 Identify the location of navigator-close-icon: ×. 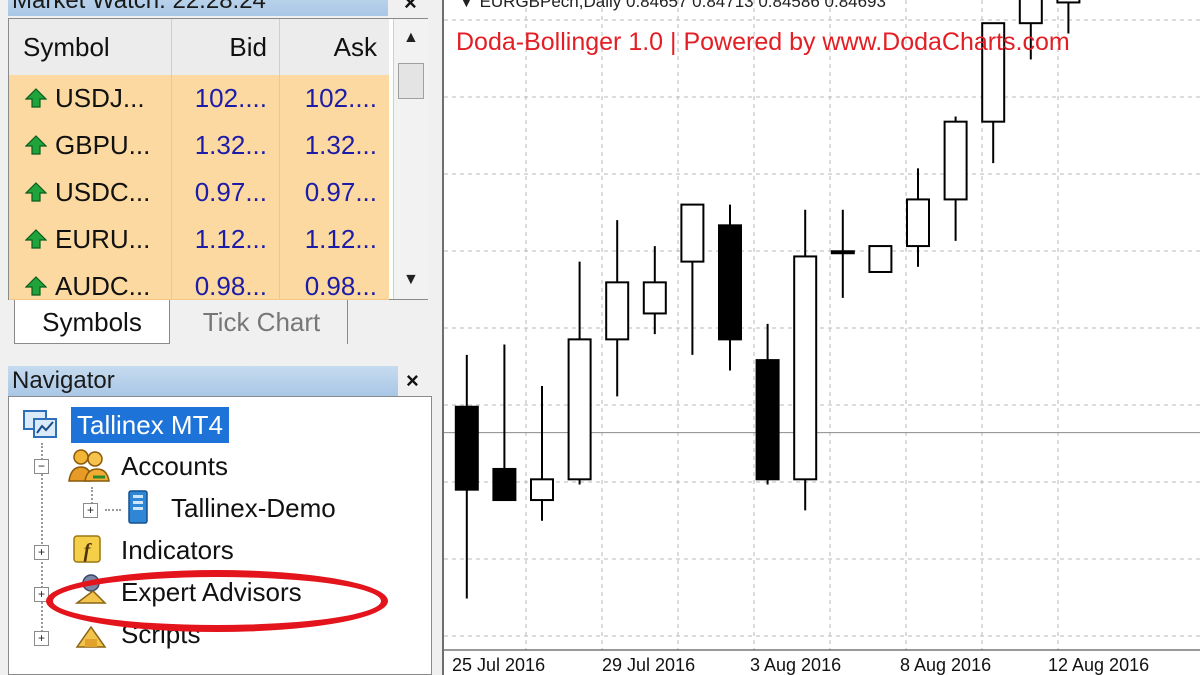
(412, 381).